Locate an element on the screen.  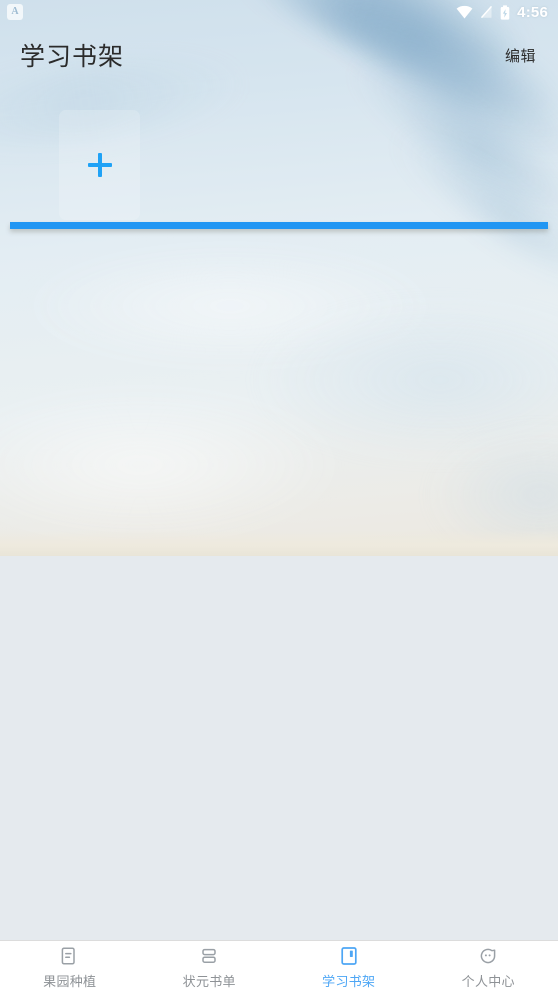
status-bar-left: A is located at coordinates (15, 12).